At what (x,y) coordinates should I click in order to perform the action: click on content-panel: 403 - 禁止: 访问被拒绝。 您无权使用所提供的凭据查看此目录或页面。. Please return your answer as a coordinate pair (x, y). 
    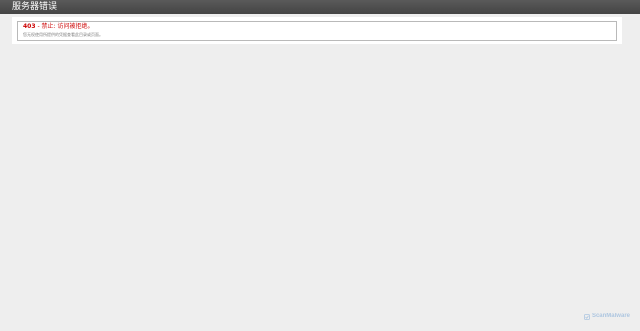
    Looking at the image, I should click on (317, 30).